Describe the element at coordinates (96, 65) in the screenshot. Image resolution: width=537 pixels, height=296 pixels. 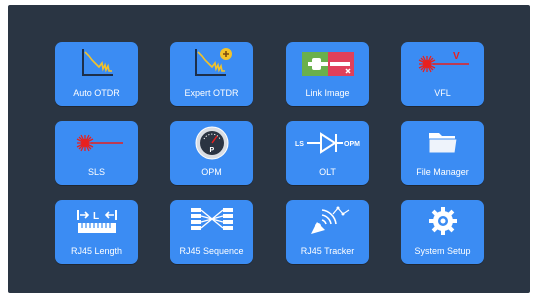
I see `otdr-trace-icon` at that location.